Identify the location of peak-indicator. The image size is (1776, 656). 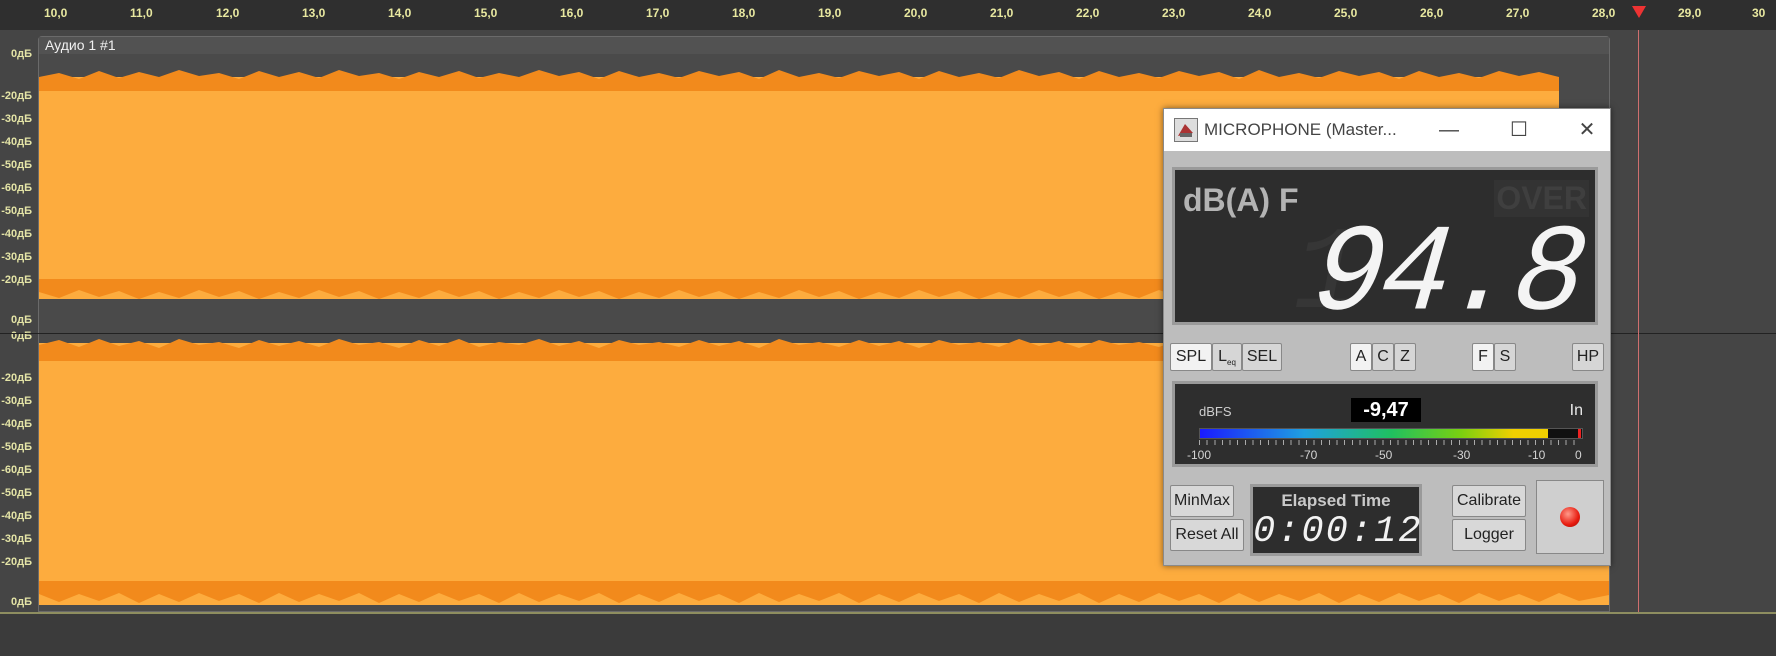
(1579, 433).